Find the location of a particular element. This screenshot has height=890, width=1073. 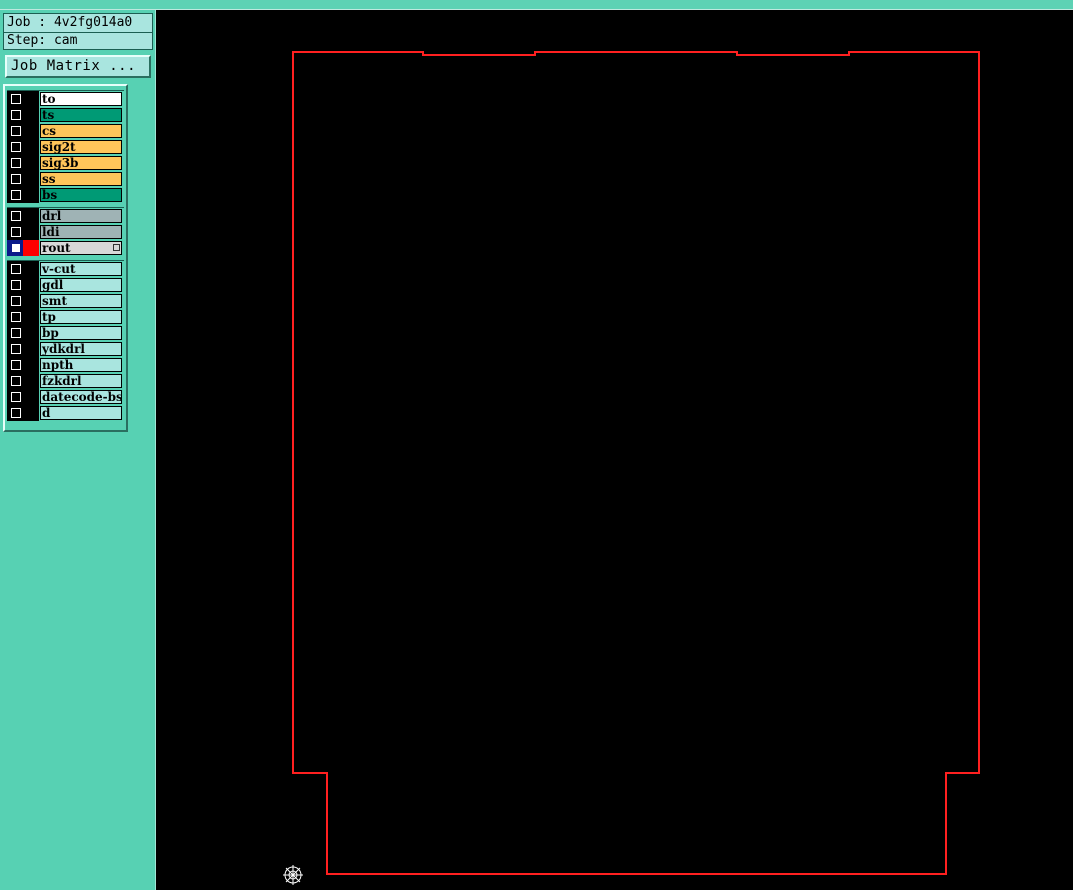

job-info-box: Job : 4v2fg014a0 Step: cam is located at coordinates (78, 31).